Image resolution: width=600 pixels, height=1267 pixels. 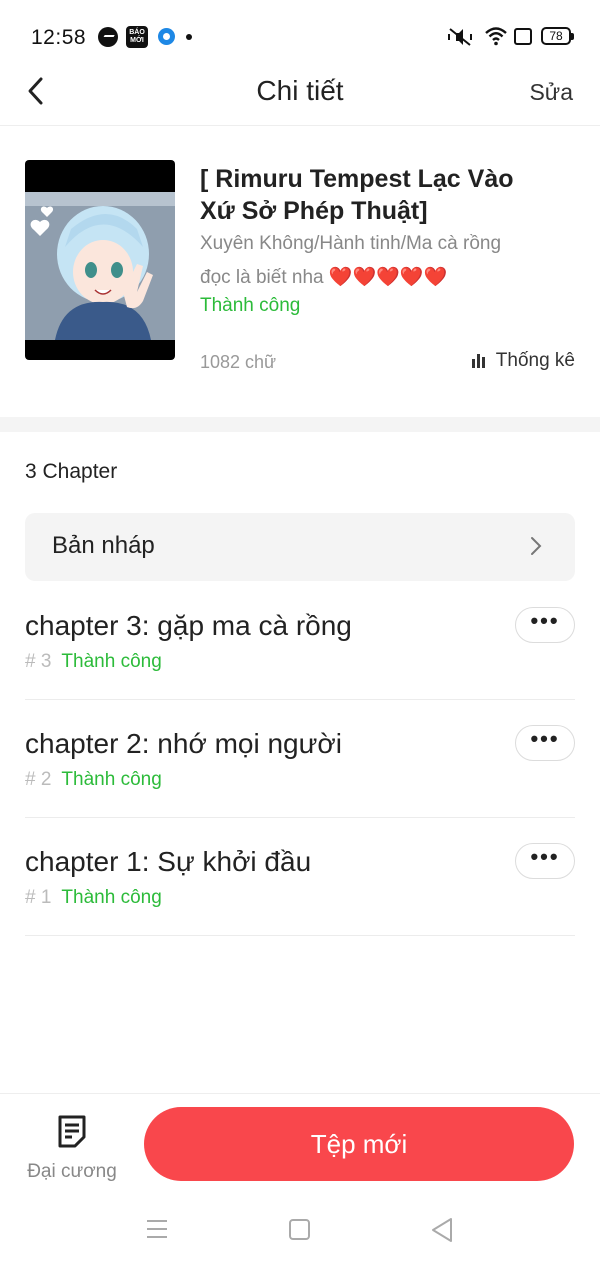 What do you see at coordinates (137, 37) in the screenshot?
I see `baomoi-icon: BÁO MỚI` at bounding box center [137, 37].